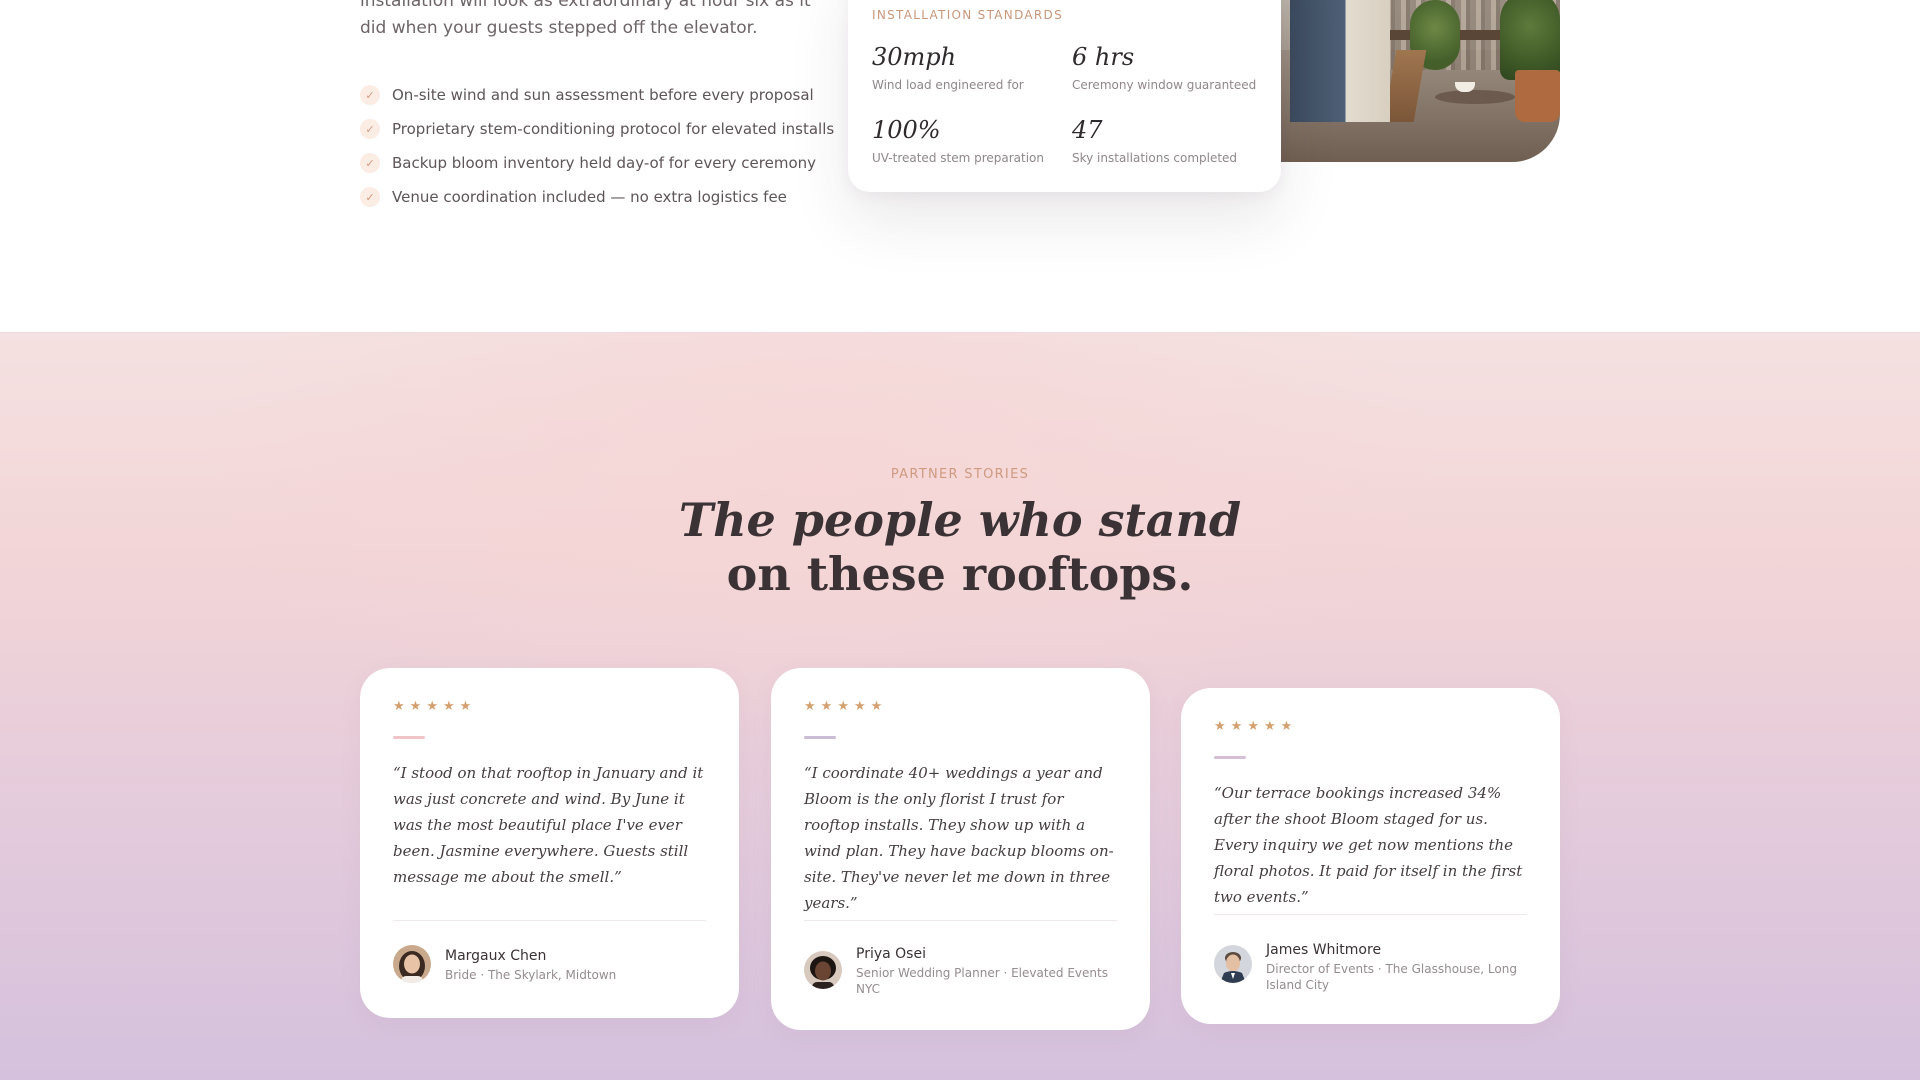  What do you see at coordinates (1475, 97) in the screenshot?
I see `photo-table` at bounding box center [1475, 97].